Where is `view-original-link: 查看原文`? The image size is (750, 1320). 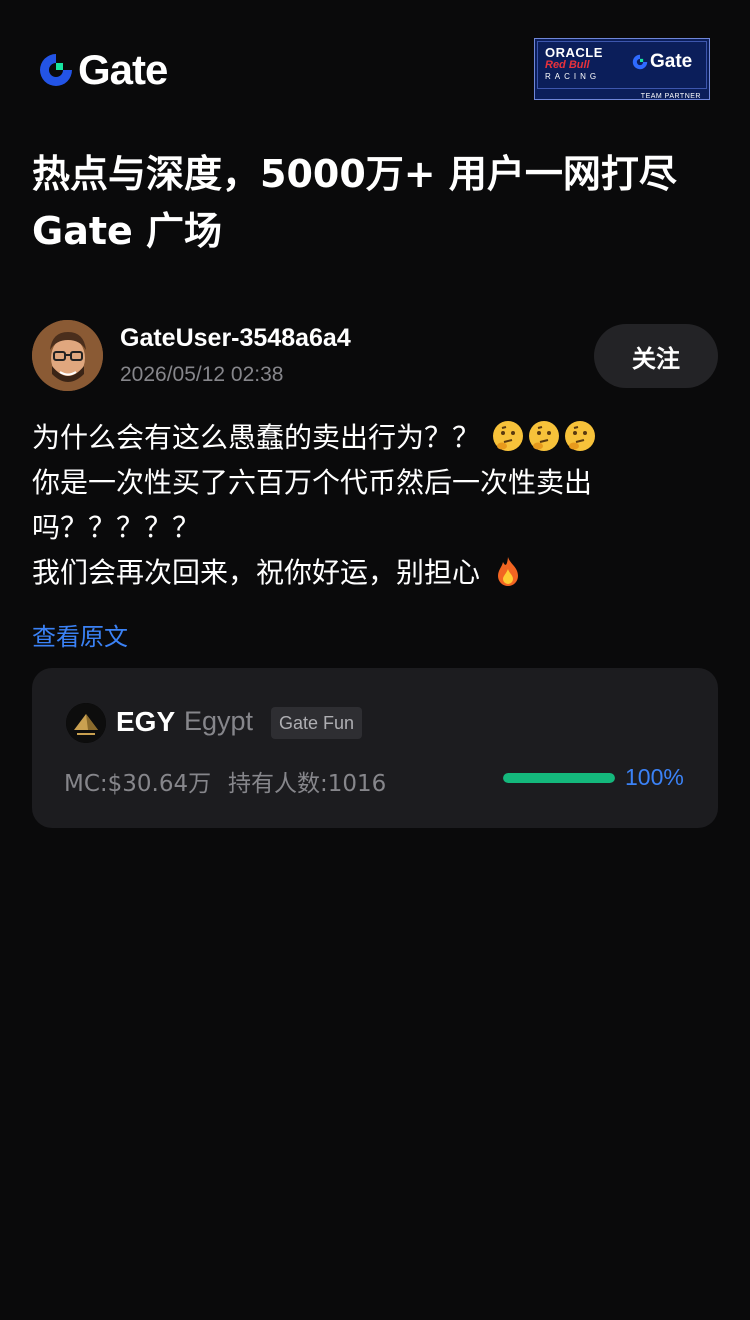
view-original-link: 查看原文 is located at coordinates (80, 634).